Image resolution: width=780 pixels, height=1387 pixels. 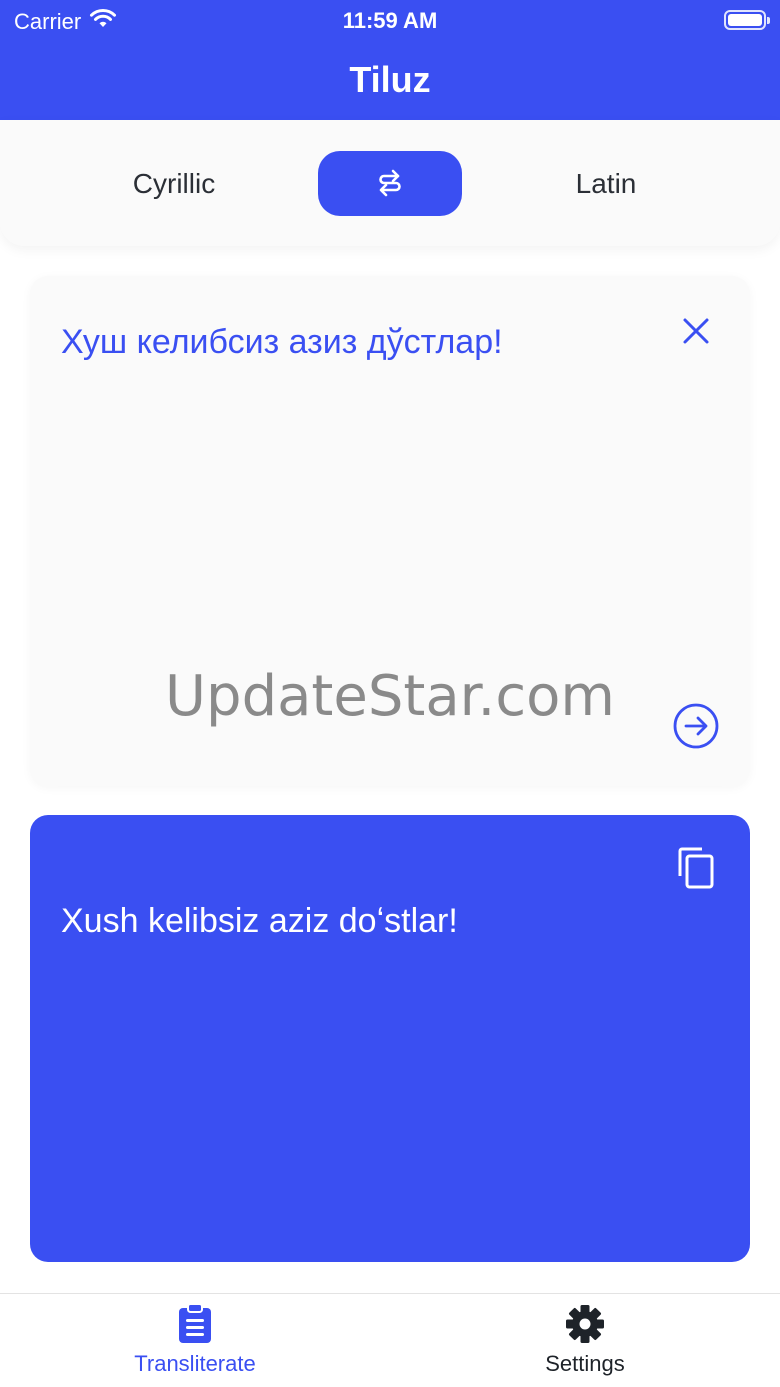 What do you see at coordinates (747, 20) in the screenshot?
I see `battery-icon` at bounding box center [747, 20].